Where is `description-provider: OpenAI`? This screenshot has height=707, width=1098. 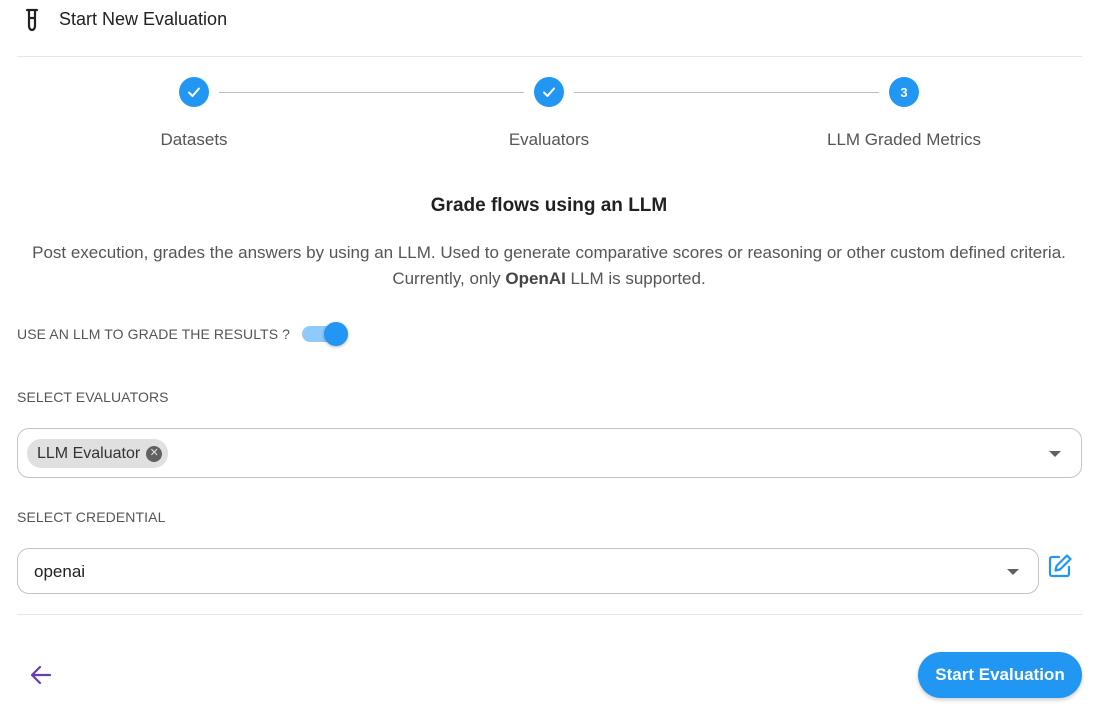
description-provider: OpenAI is located at coordinates (535, 278).